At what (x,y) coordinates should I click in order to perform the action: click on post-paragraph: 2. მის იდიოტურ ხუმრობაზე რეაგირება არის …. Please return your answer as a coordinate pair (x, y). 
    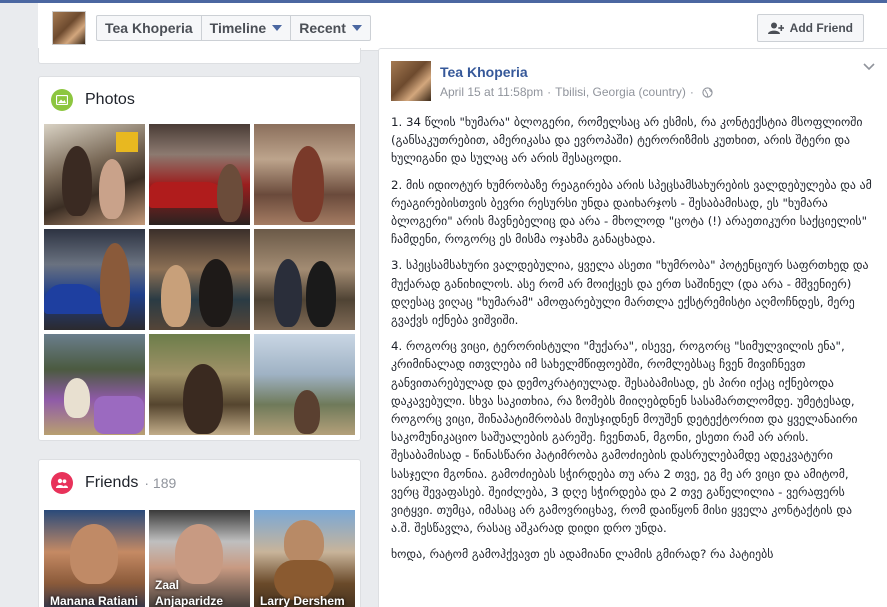
    Looking at the image, I should click on (631, 212).